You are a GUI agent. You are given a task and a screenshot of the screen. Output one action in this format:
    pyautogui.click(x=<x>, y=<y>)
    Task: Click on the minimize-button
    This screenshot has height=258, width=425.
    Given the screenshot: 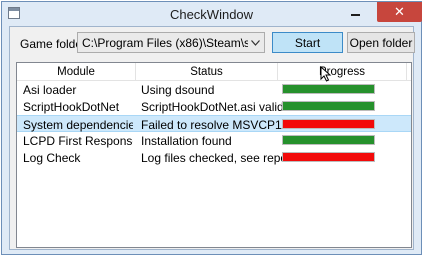 What is the action you would take?
    pyautogui.click(x=355, y=12)
    